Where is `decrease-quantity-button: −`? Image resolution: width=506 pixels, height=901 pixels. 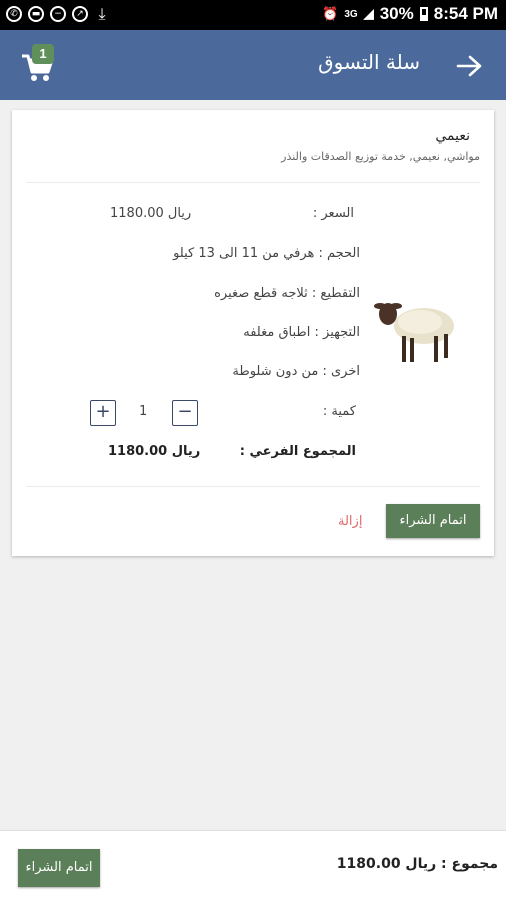
decrease-quantity-button: − is located at coordinates (185, 413).